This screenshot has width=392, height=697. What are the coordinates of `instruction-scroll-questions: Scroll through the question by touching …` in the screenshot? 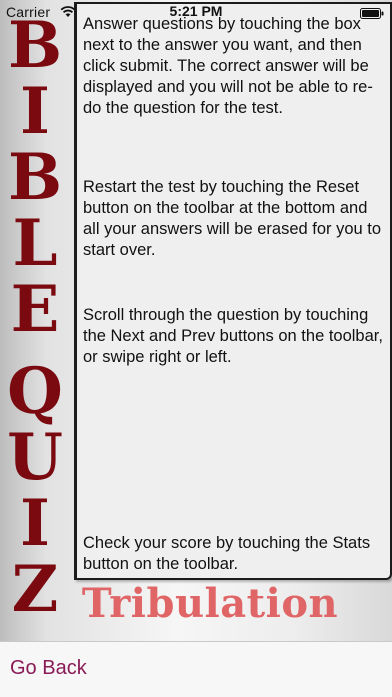 It's located at (233, 336).